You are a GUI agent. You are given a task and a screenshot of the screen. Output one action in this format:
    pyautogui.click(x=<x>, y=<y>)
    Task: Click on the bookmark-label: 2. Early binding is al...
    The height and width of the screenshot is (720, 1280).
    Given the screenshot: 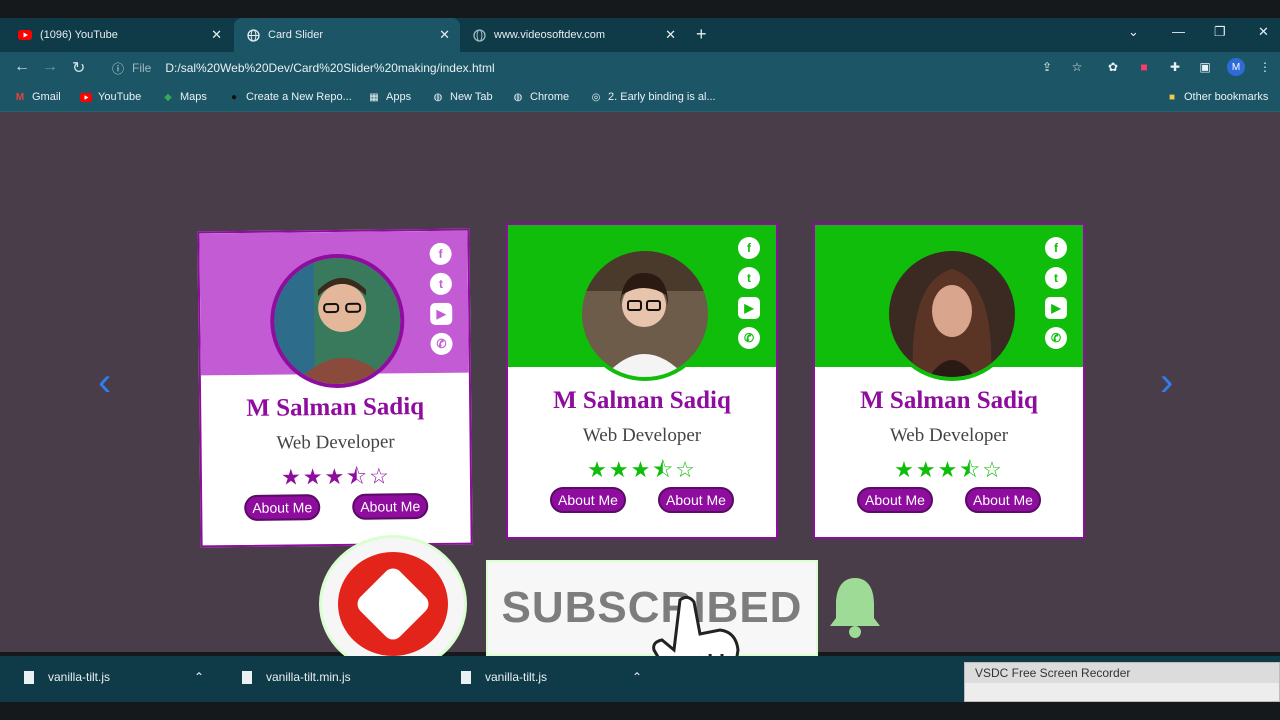 What is the action you would take?
    pyautogui.click(x=662, y=97)
    